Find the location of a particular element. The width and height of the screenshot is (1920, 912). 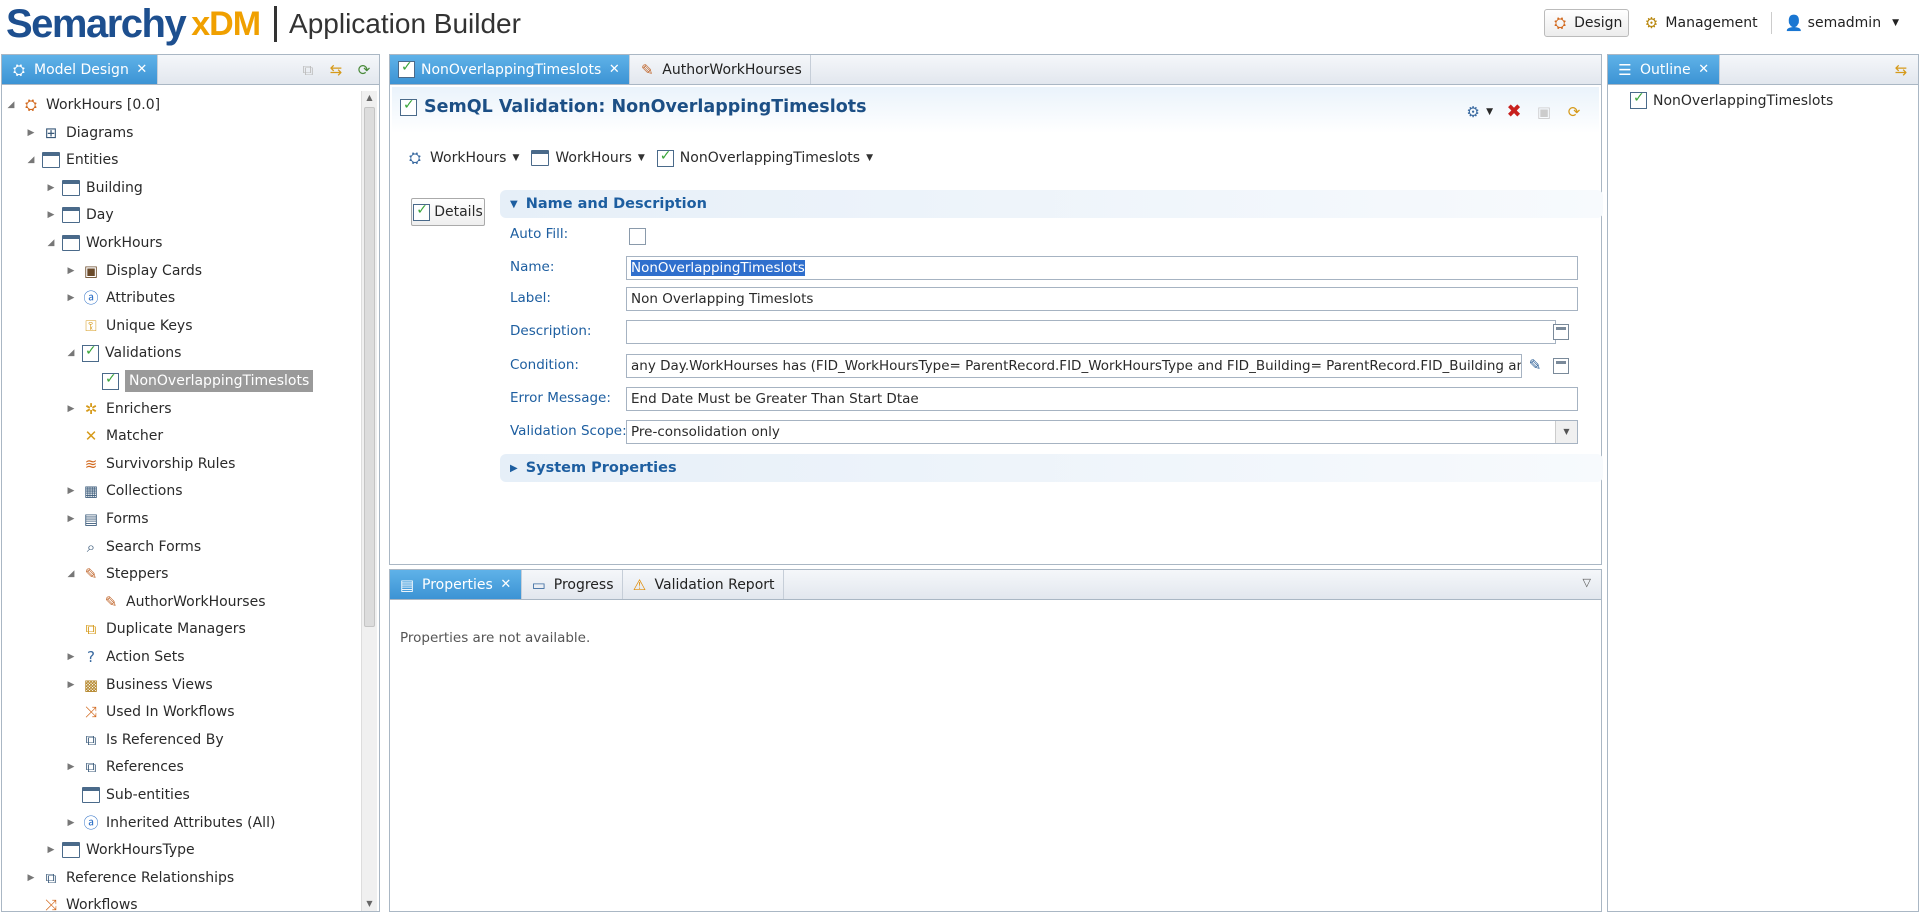

tree-item: ⤨ Workflows is located at coordinates (82, 902).